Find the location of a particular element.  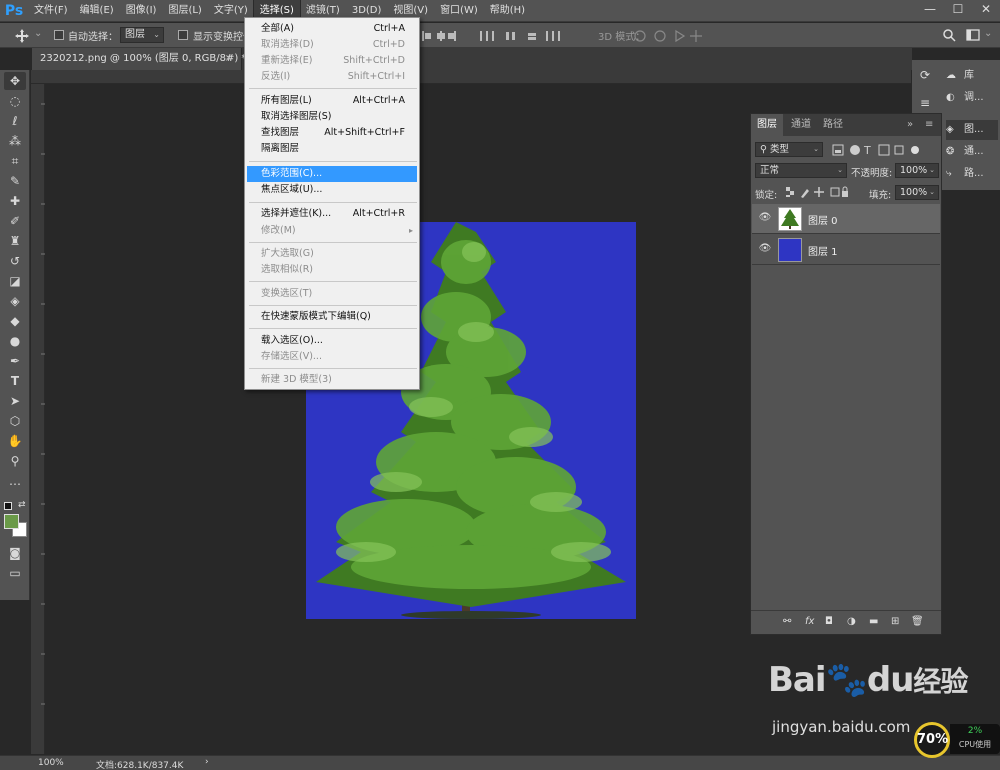

menu-image: 图像(I) is located at coordinates (141, 11).